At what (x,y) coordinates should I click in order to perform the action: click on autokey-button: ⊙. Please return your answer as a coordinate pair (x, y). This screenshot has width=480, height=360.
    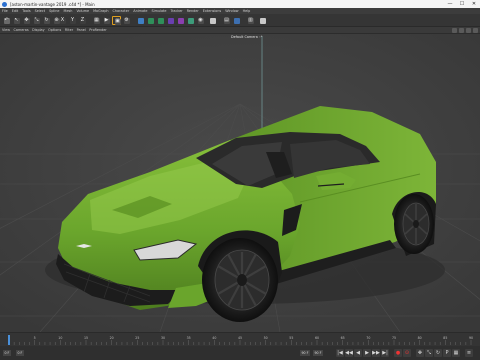
    Looking at the image, I should click on (407, 353).